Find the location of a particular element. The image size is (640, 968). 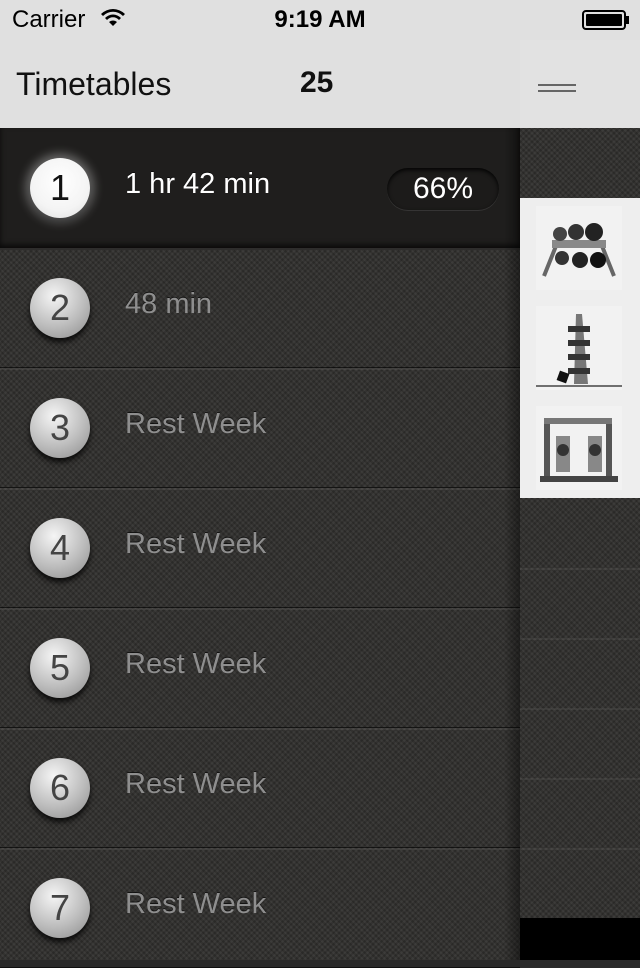

week-row-7: 7 Rest Week is located at coordinates (260, 908).